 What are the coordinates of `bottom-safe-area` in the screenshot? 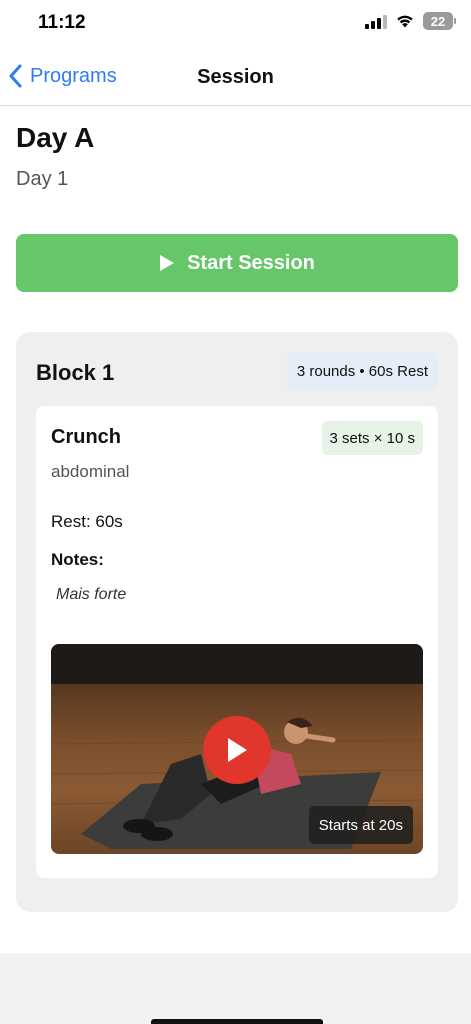 It's located at (235, 988).